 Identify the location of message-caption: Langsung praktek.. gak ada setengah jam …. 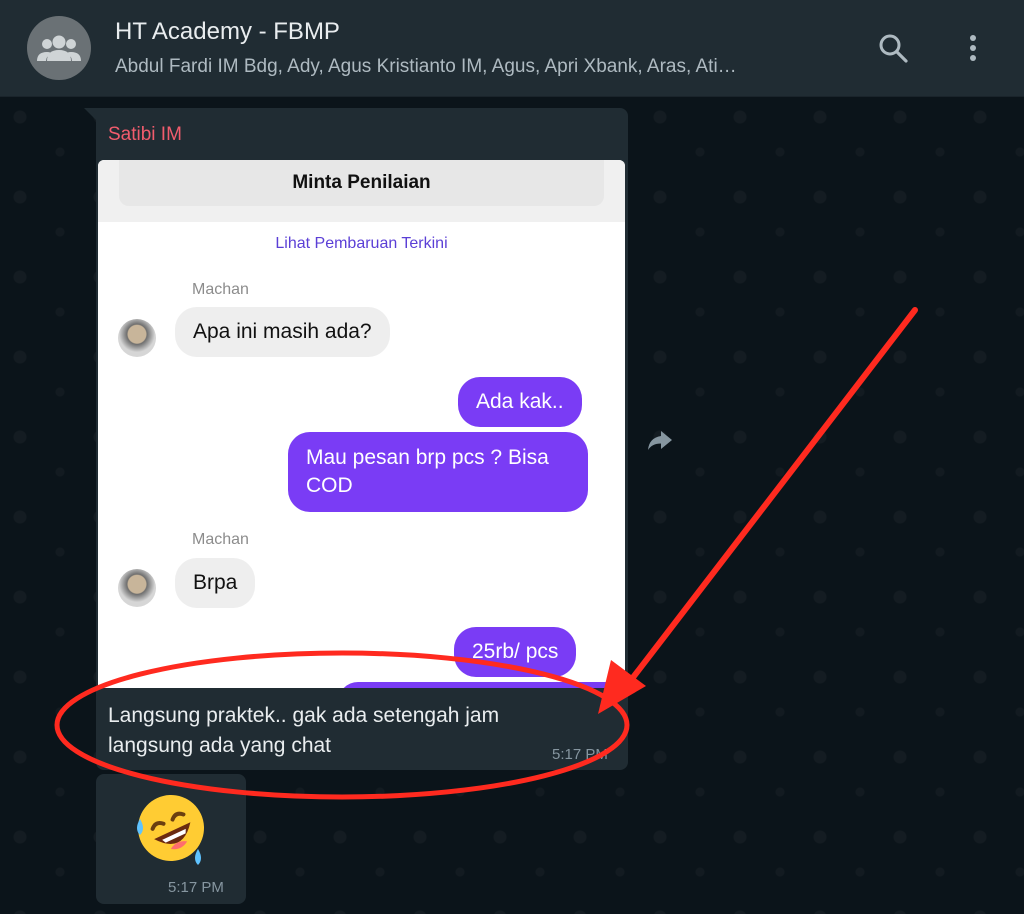
(304, 730).